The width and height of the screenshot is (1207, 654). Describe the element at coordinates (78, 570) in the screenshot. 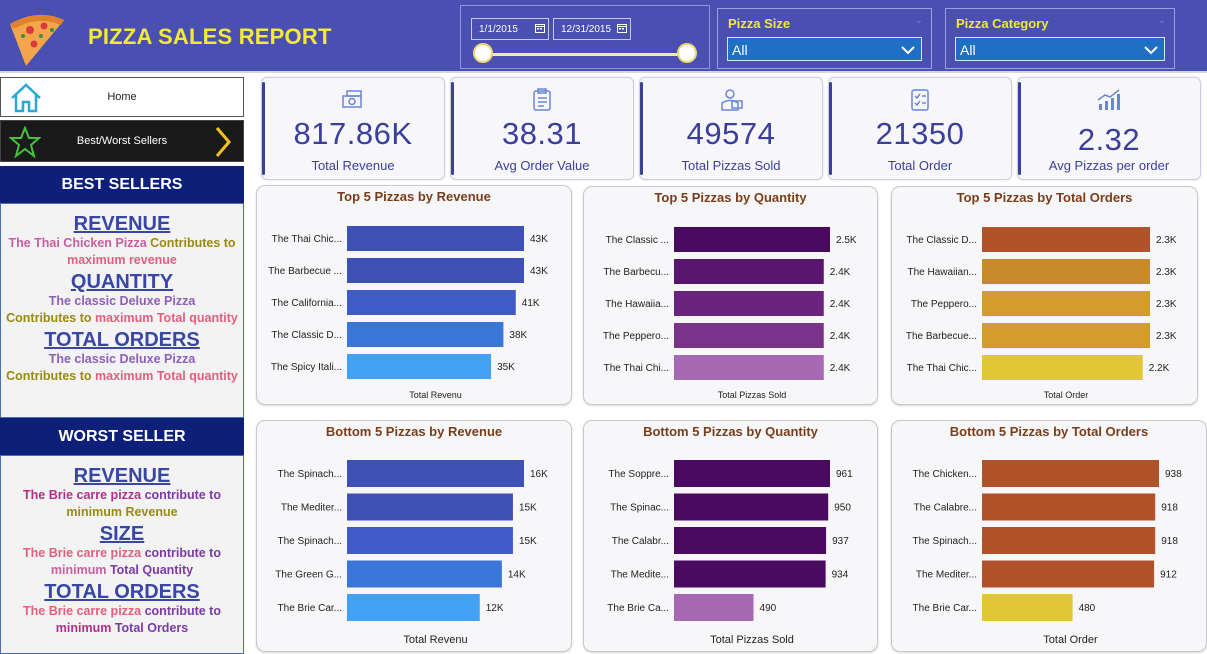

I see `worst-size-text-2a: minimum` at that location.